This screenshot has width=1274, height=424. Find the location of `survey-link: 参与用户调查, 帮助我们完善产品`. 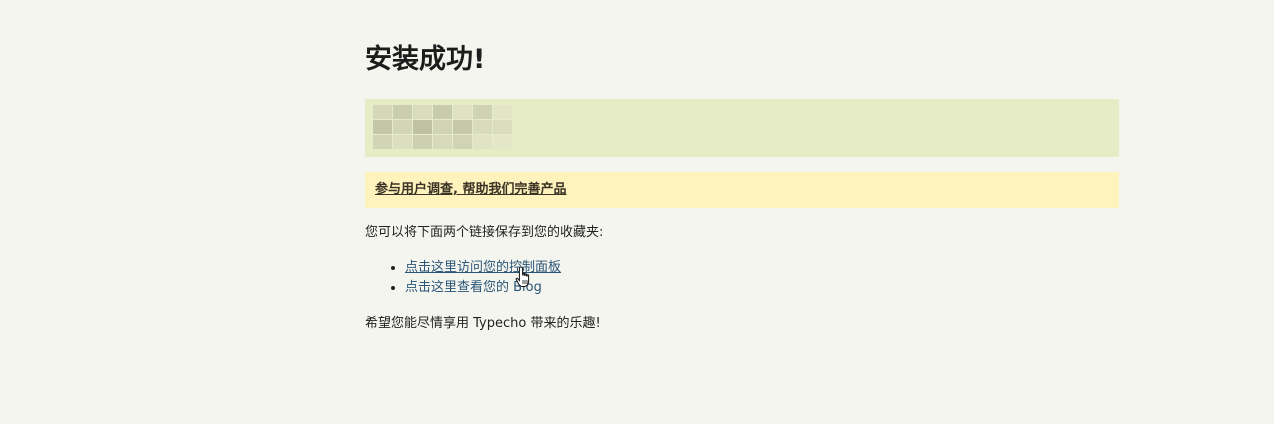

survey-link: 参与用户调查, 帮助我们完善产品 is located at coordinates (470, 190).